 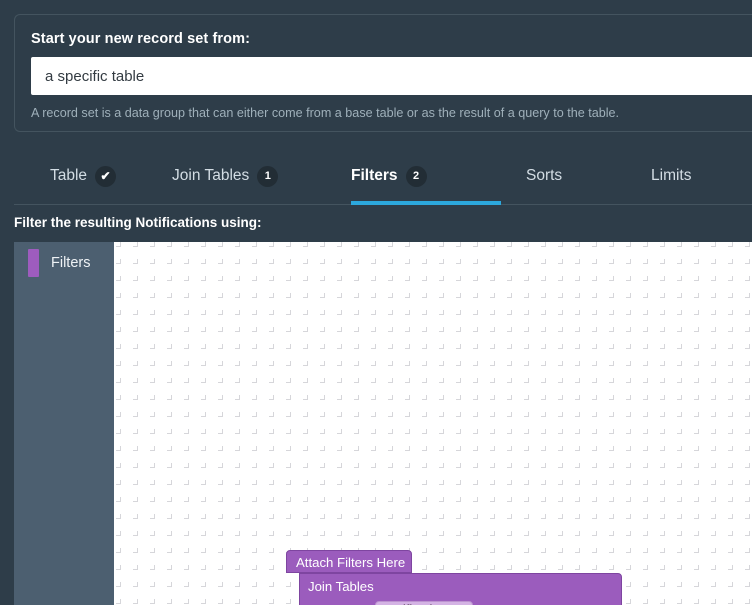 I want to click on tab-filters-badge: 2, so click(x=416, y=176).